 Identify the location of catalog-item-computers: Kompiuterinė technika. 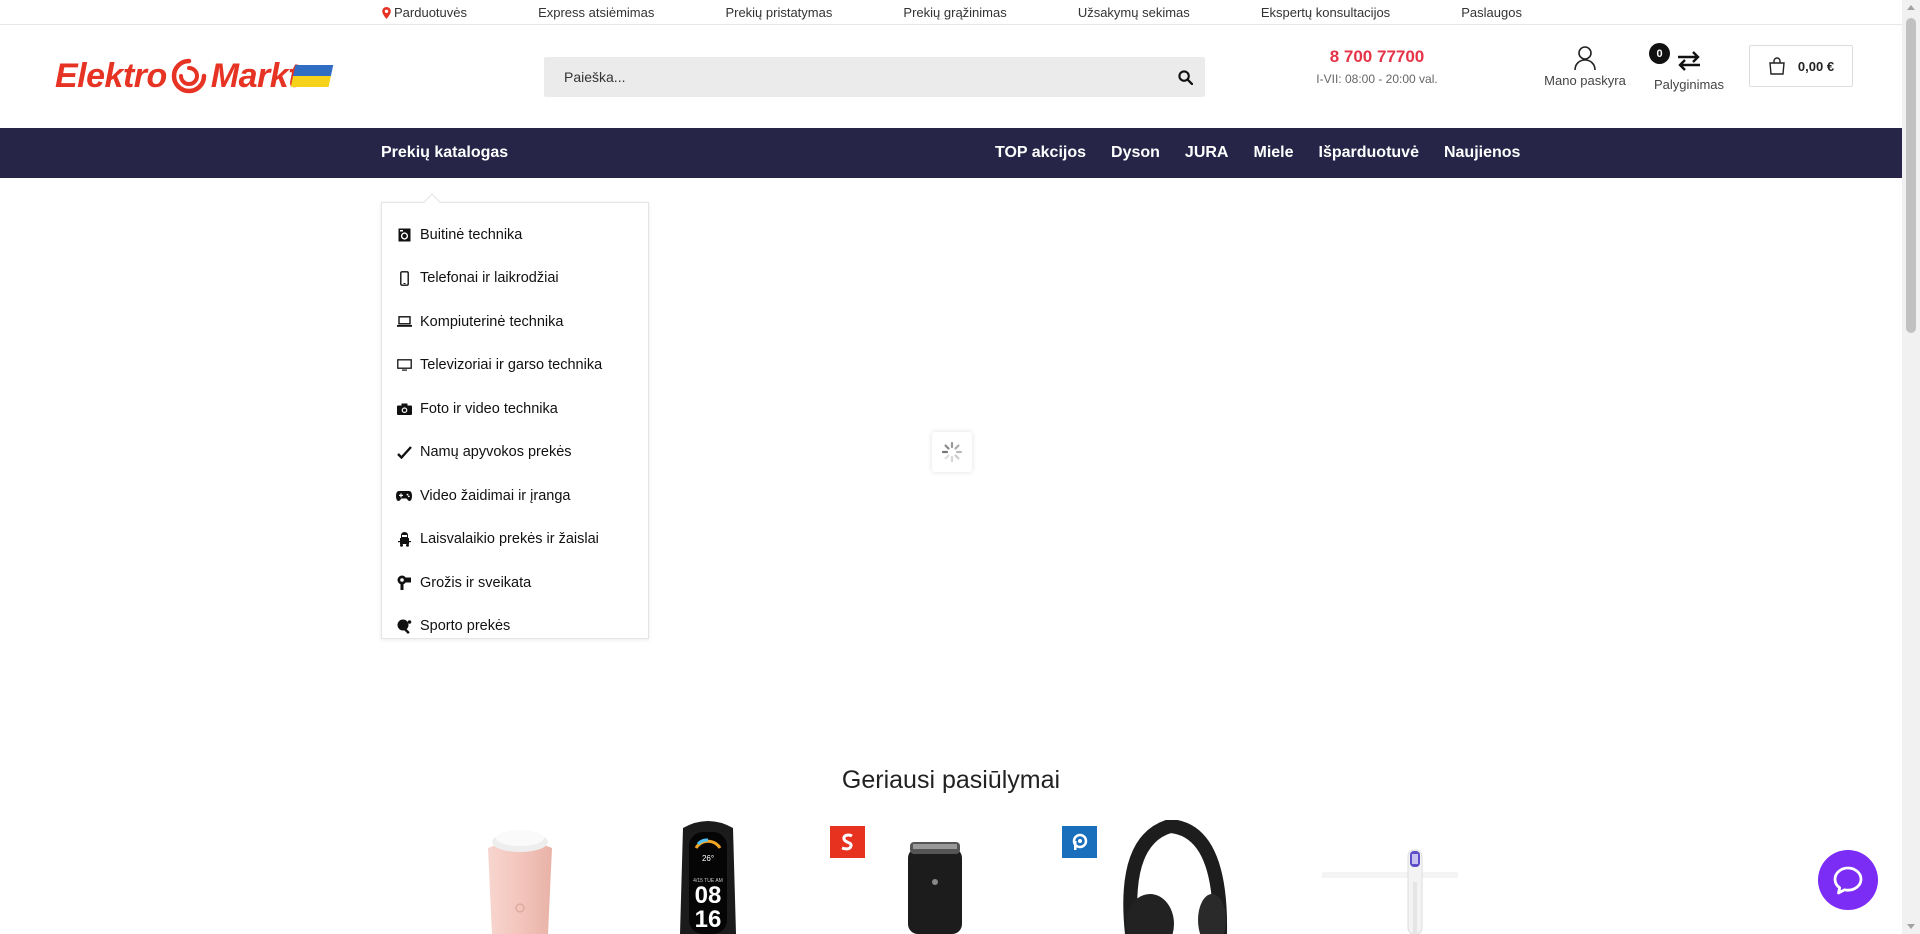
(515, 322).